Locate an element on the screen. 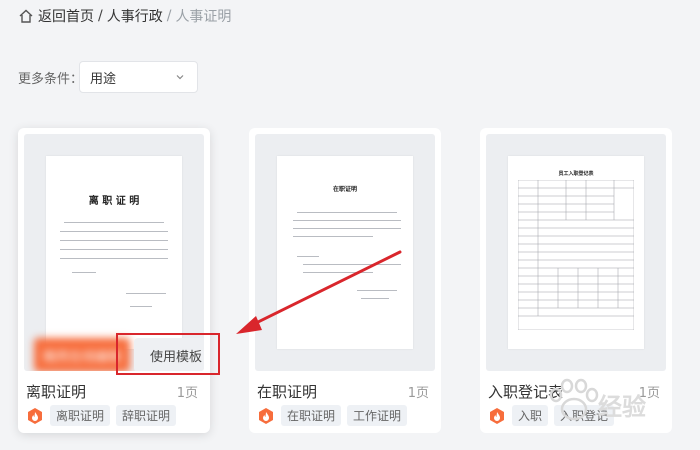  document-thumbnail: 离 职 证 明 is located at coordinates (114, 252).